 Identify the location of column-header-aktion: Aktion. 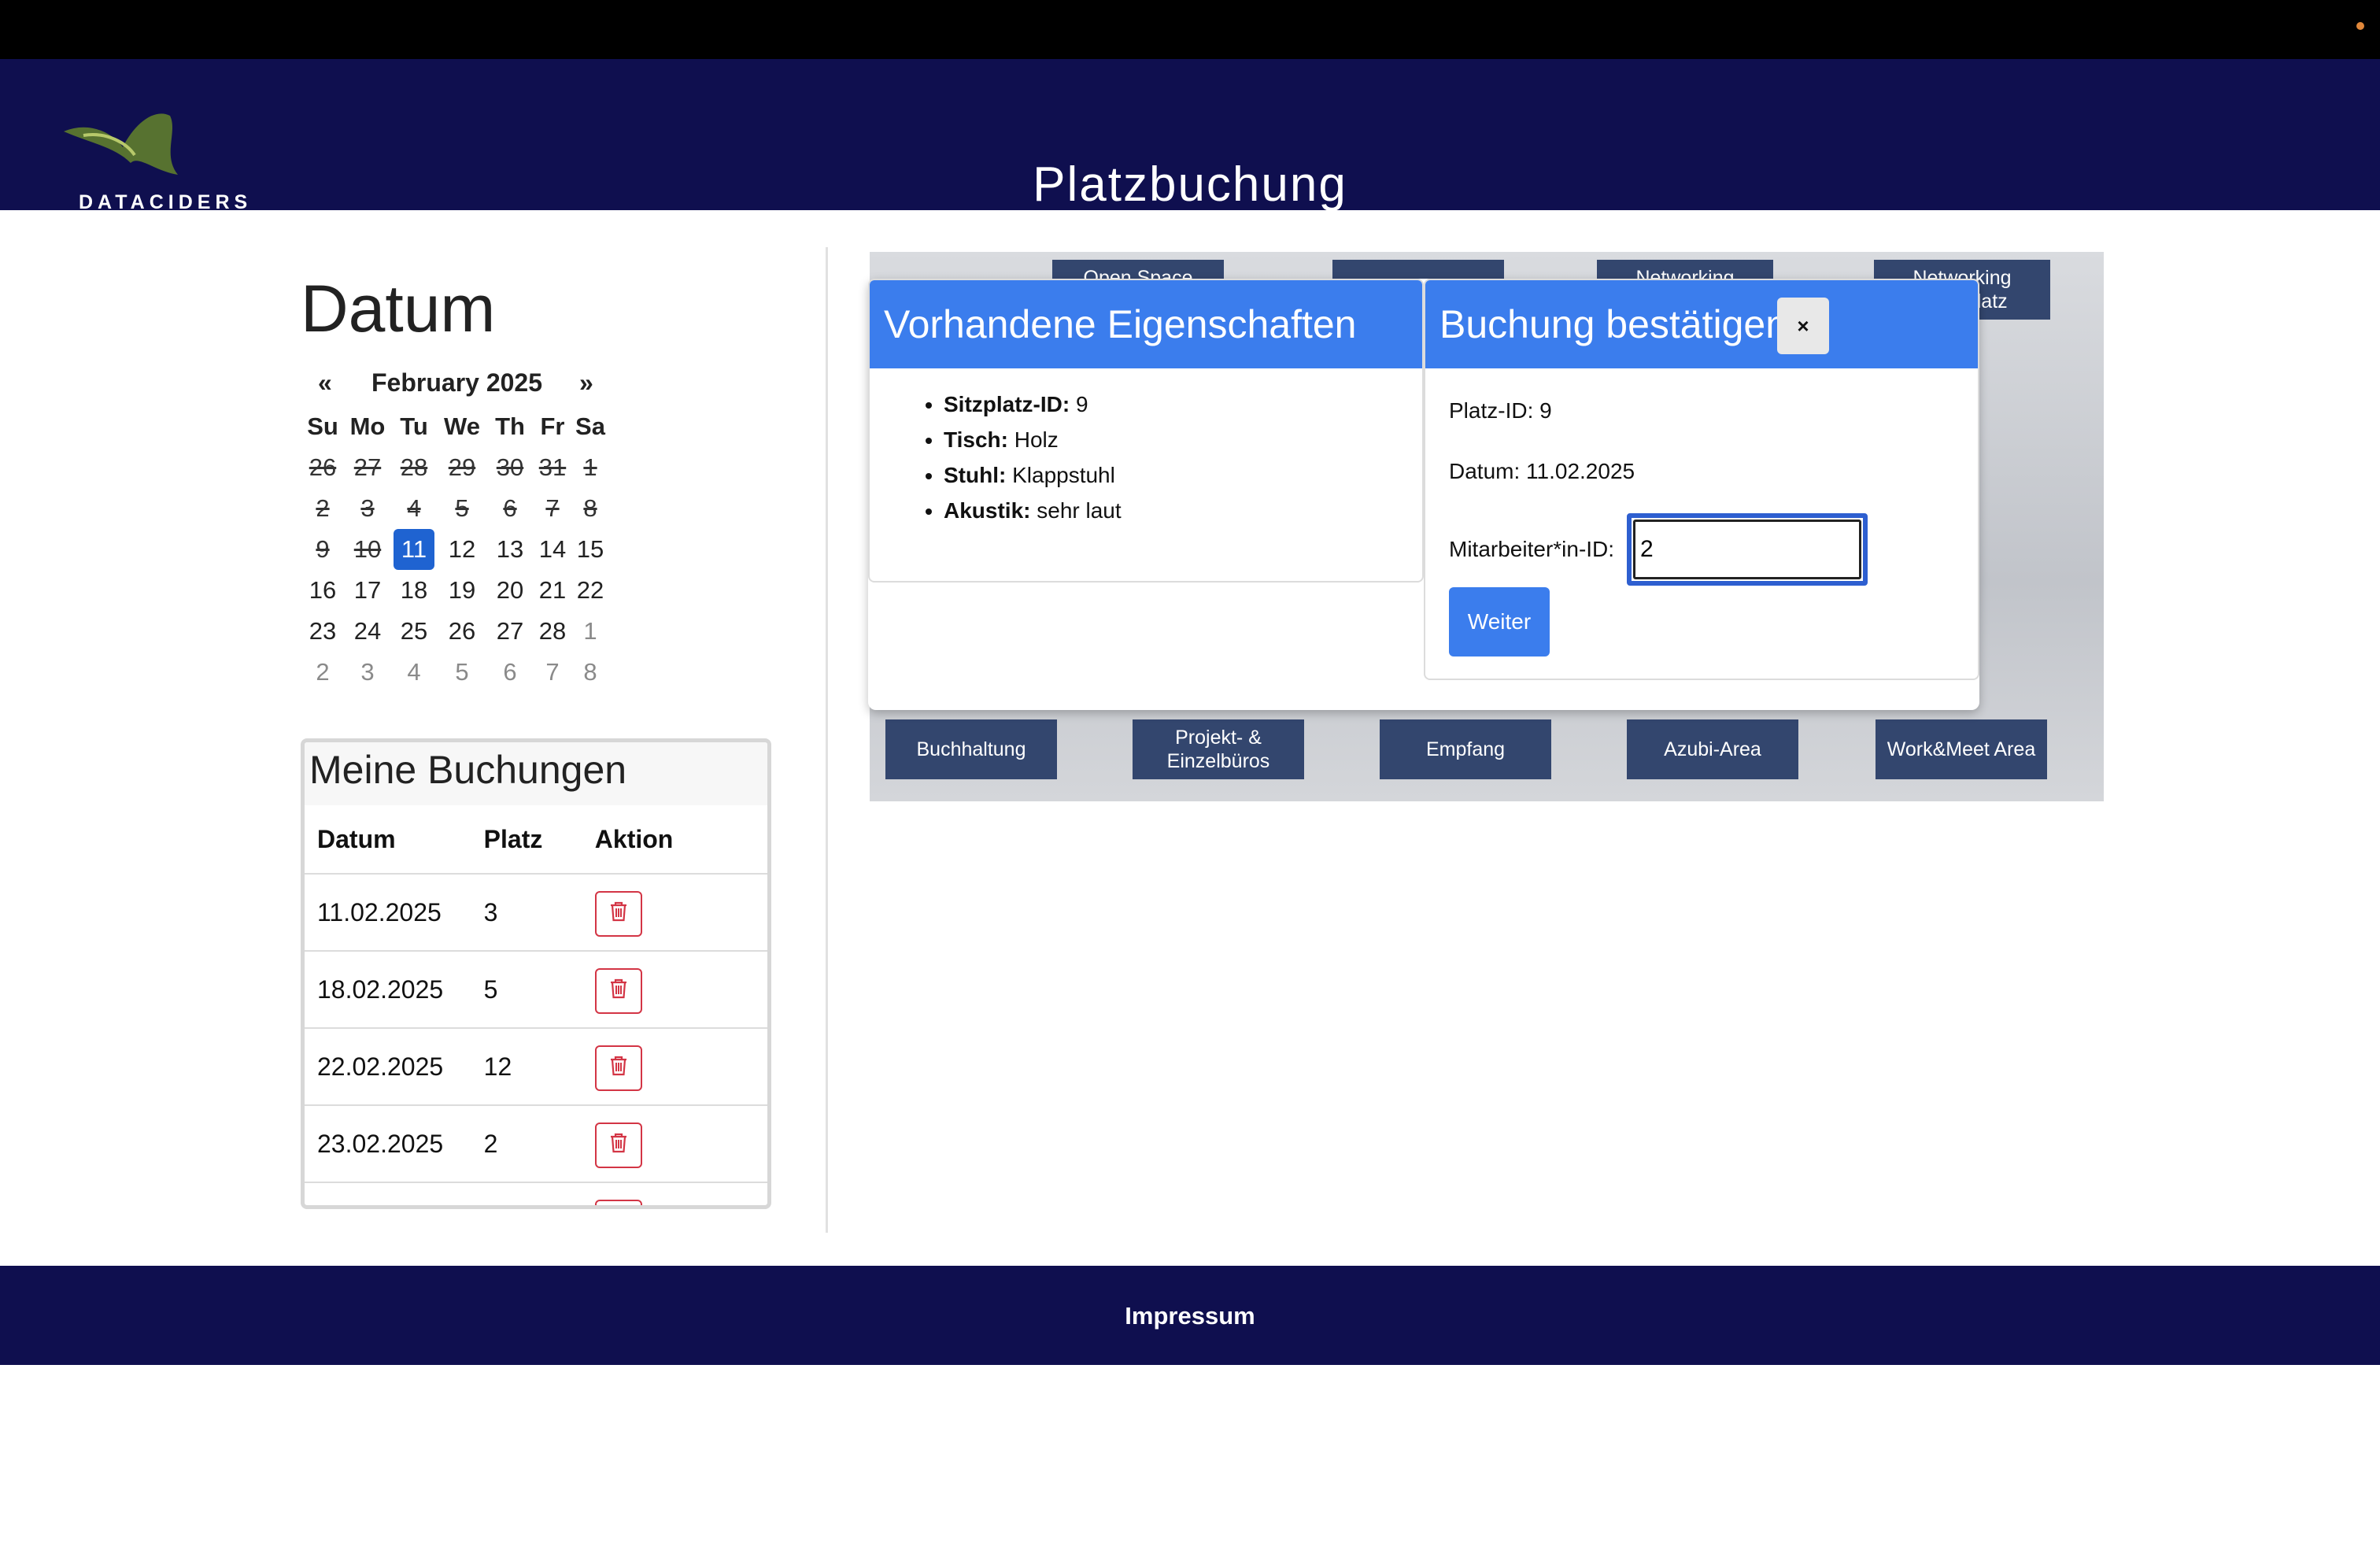
(674, 840).